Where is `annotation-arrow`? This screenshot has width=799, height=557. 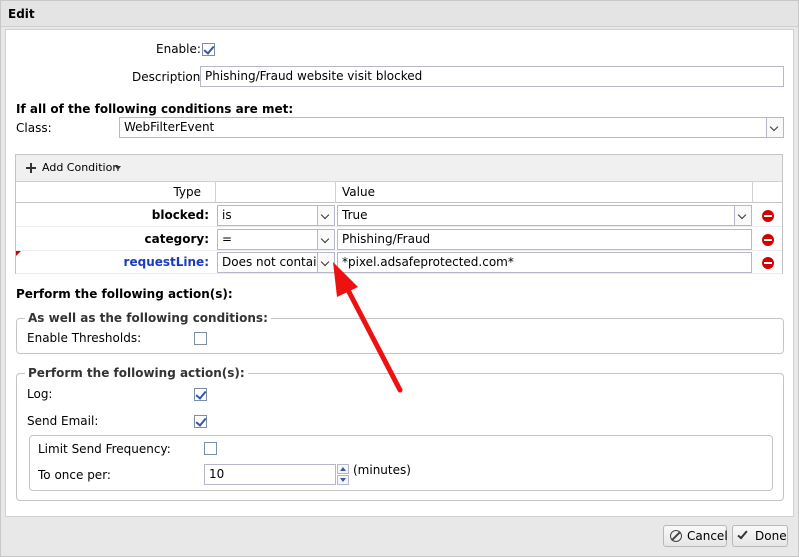
annotation-arrow is located at coordinates (368, 327).